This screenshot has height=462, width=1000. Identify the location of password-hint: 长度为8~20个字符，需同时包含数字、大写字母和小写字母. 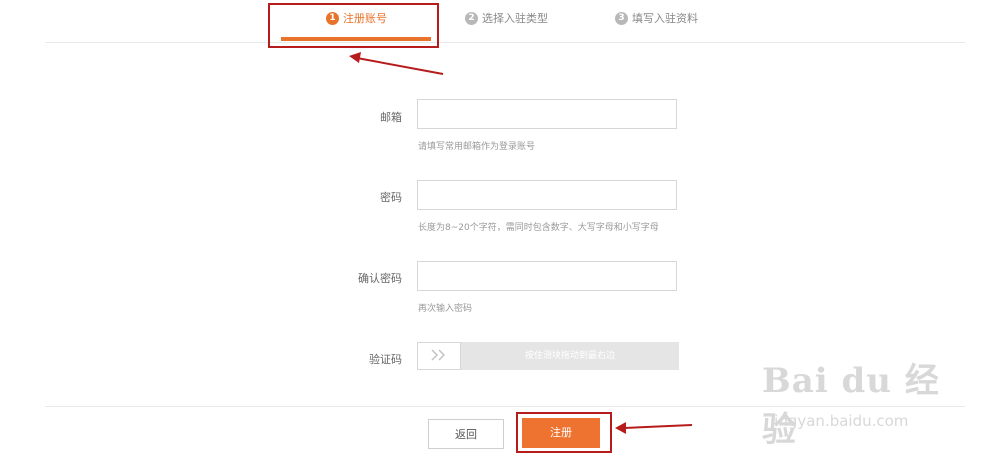
(538, 228).